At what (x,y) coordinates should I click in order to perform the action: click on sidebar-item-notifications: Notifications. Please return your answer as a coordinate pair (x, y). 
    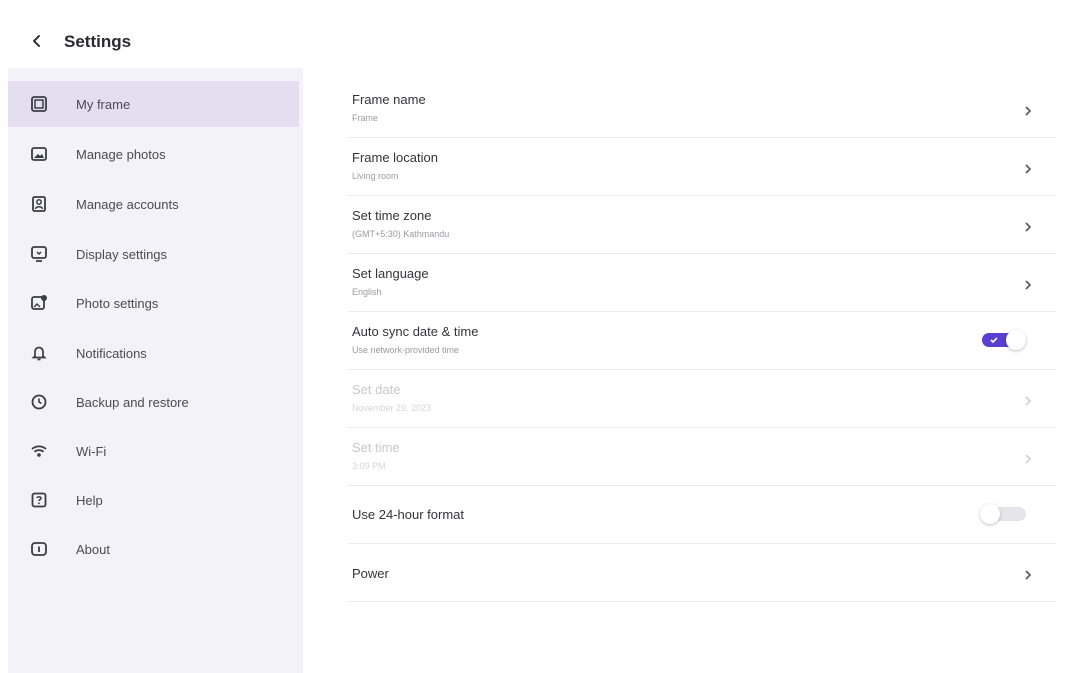
    Looking at the image, I should click on (153, 353).